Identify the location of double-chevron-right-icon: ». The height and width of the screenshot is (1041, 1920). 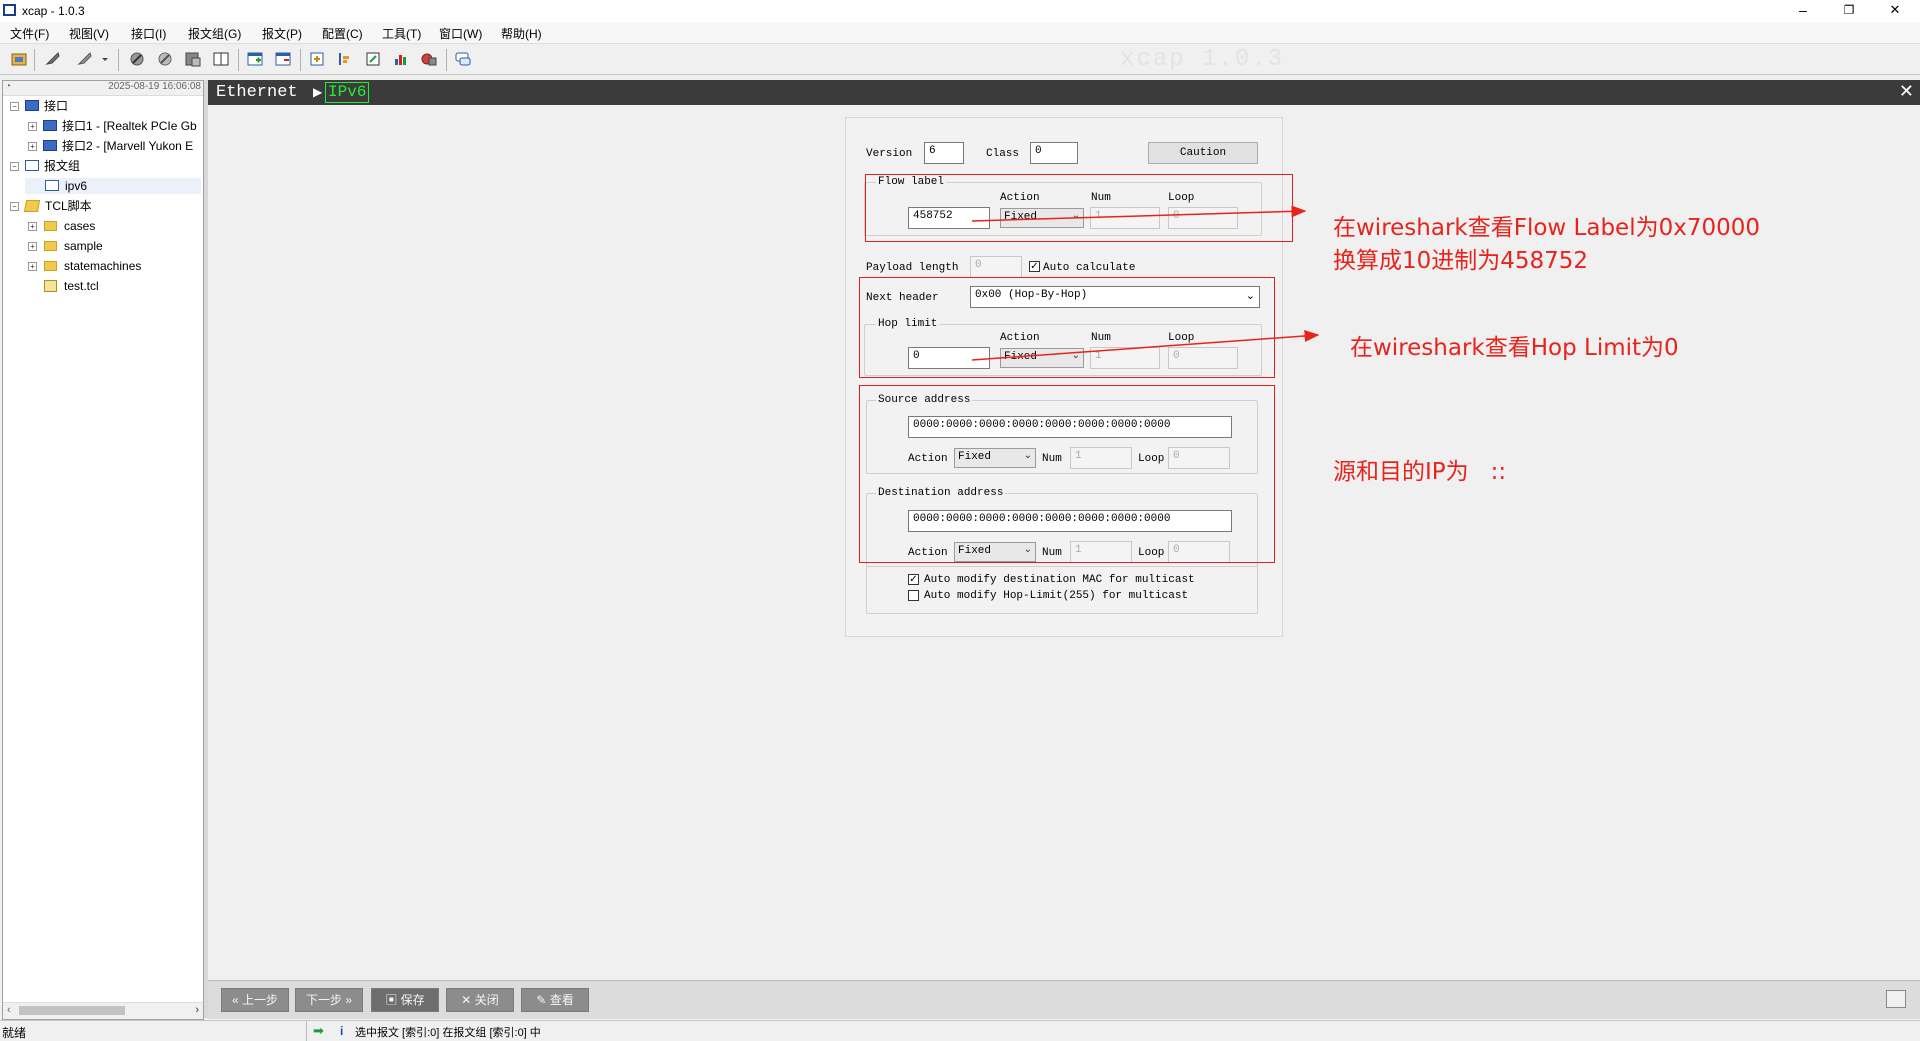
(349, 1000).